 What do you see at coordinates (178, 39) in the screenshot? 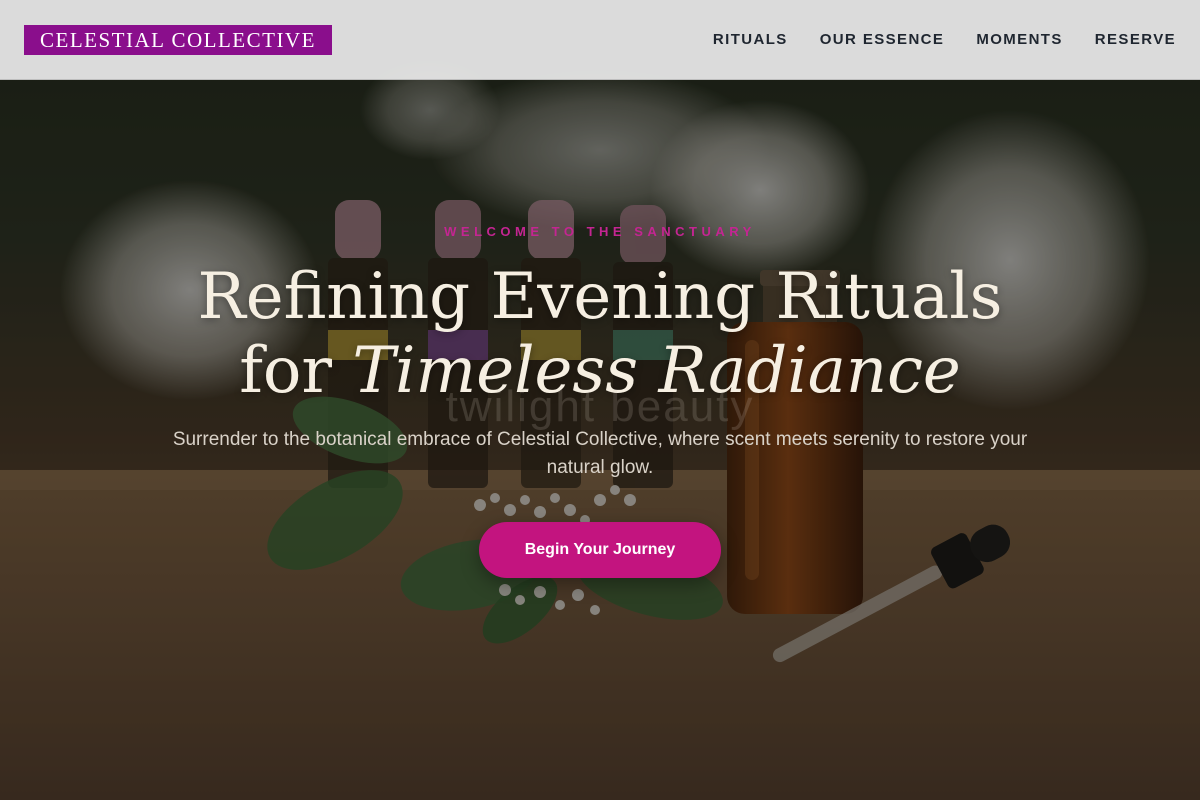
I see `brand-logo: CELESTIAL COLLECTIVE` at bounding box center [178, 39].